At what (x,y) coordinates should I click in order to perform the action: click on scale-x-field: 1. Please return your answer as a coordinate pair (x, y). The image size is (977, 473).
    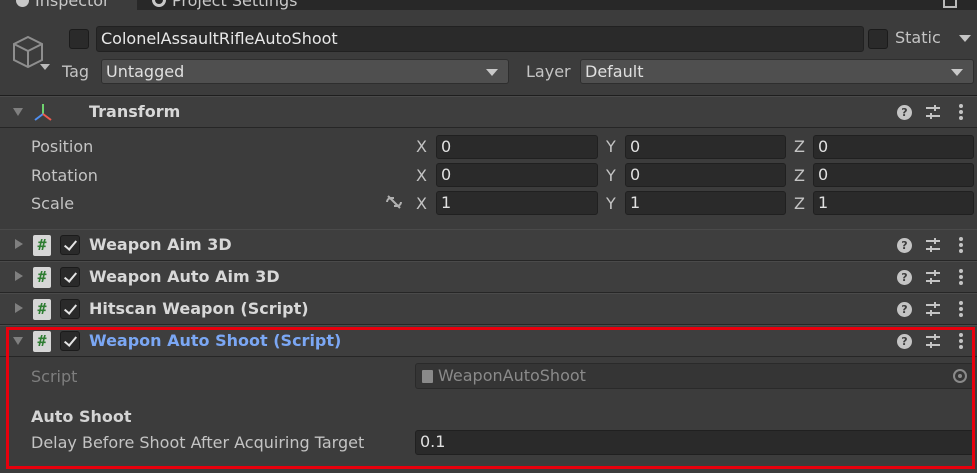
    Looking at the image, I should click on (517, 203).